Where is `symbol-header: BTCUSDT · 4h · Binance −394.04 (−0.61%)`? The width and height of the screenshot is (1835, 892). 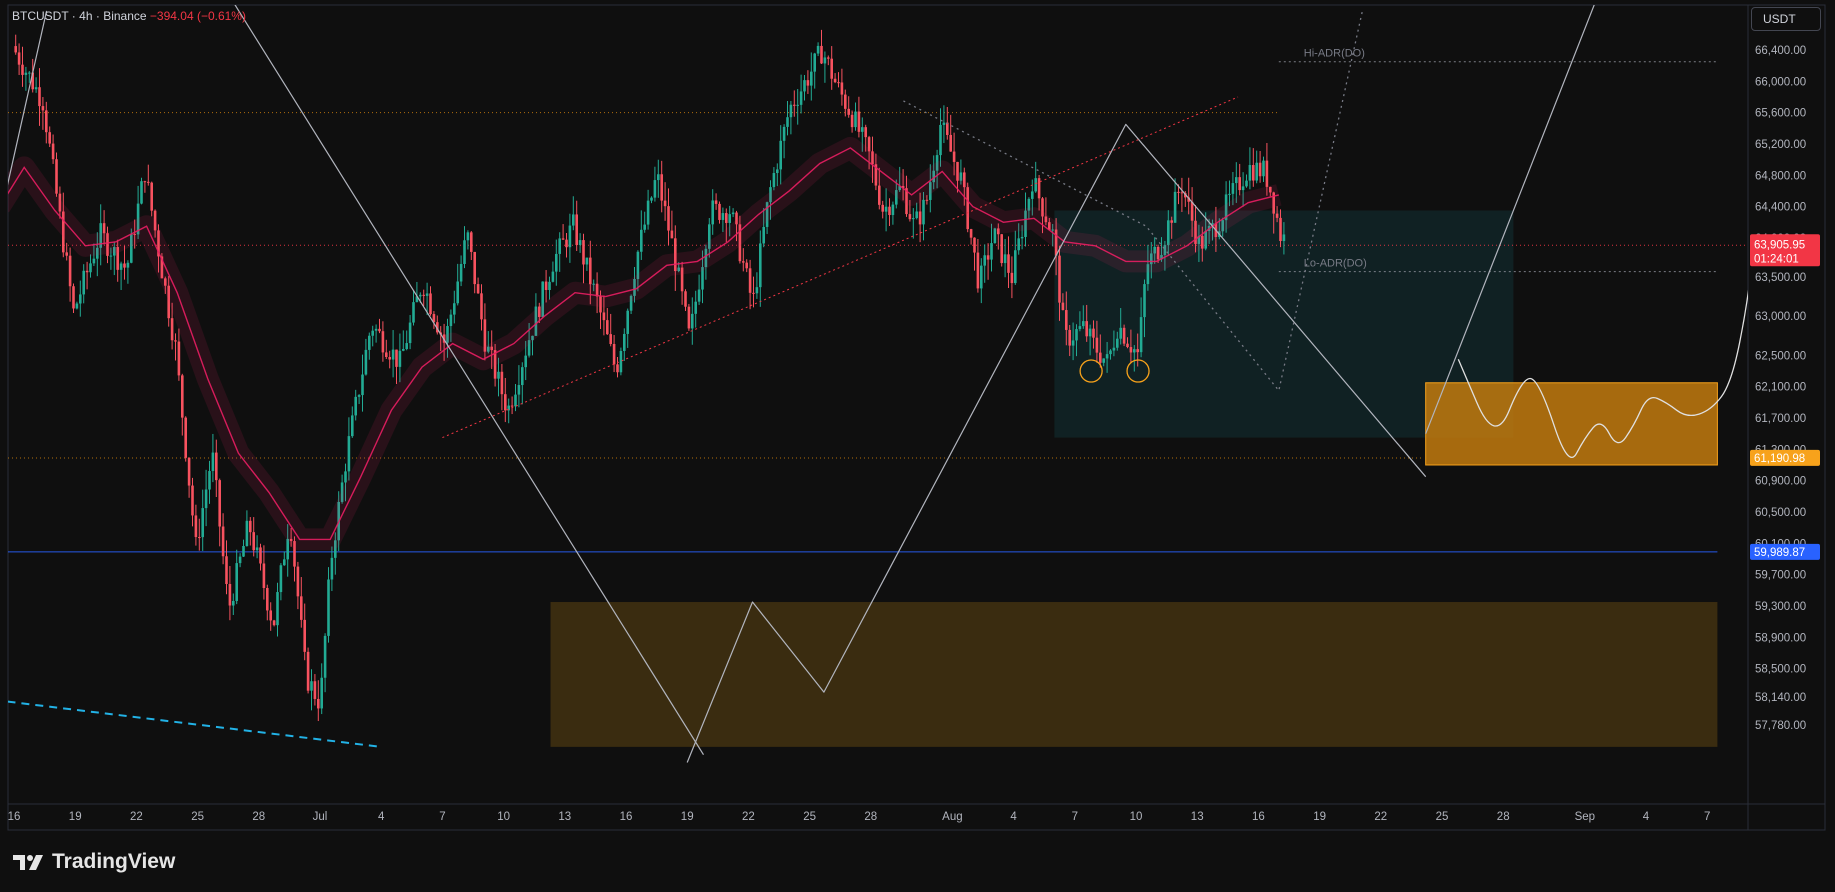
symbol-header: BTCUSDT · 4h · Binance −394.04 (−0.61%) is located at coordinates (129, 16).